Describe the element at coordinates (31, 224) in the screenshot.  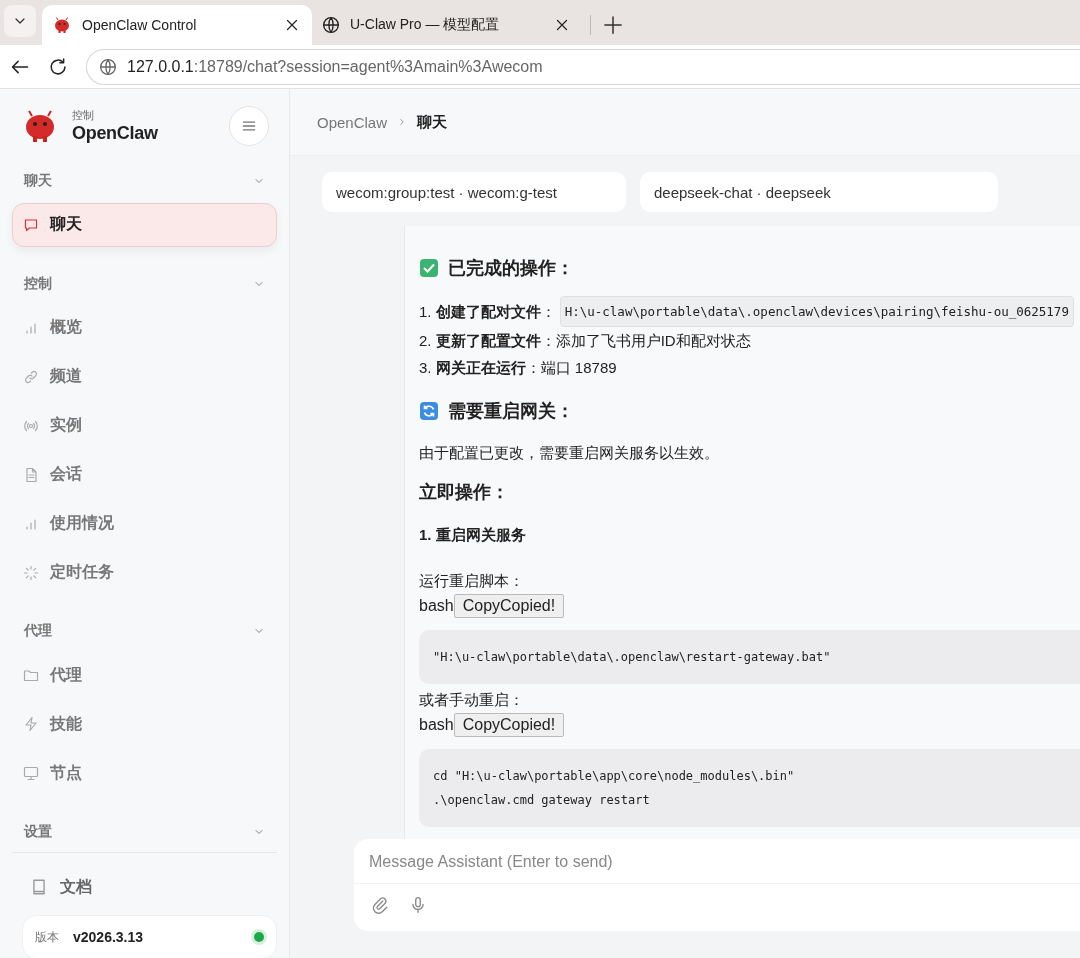
I see `chat-icon` at that location.